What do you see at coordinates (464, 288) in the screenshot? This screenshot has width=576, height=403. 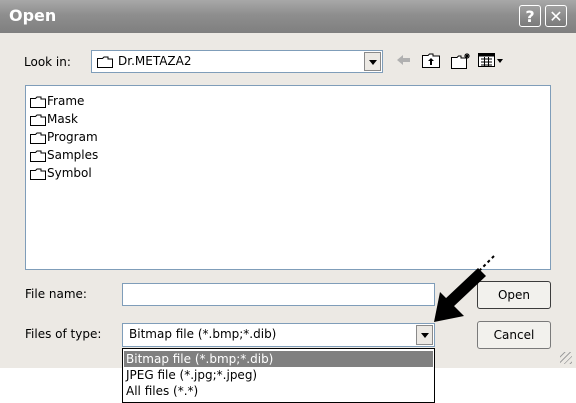 I see `annotation-arrow-icon` at bounding box center [464, 288].